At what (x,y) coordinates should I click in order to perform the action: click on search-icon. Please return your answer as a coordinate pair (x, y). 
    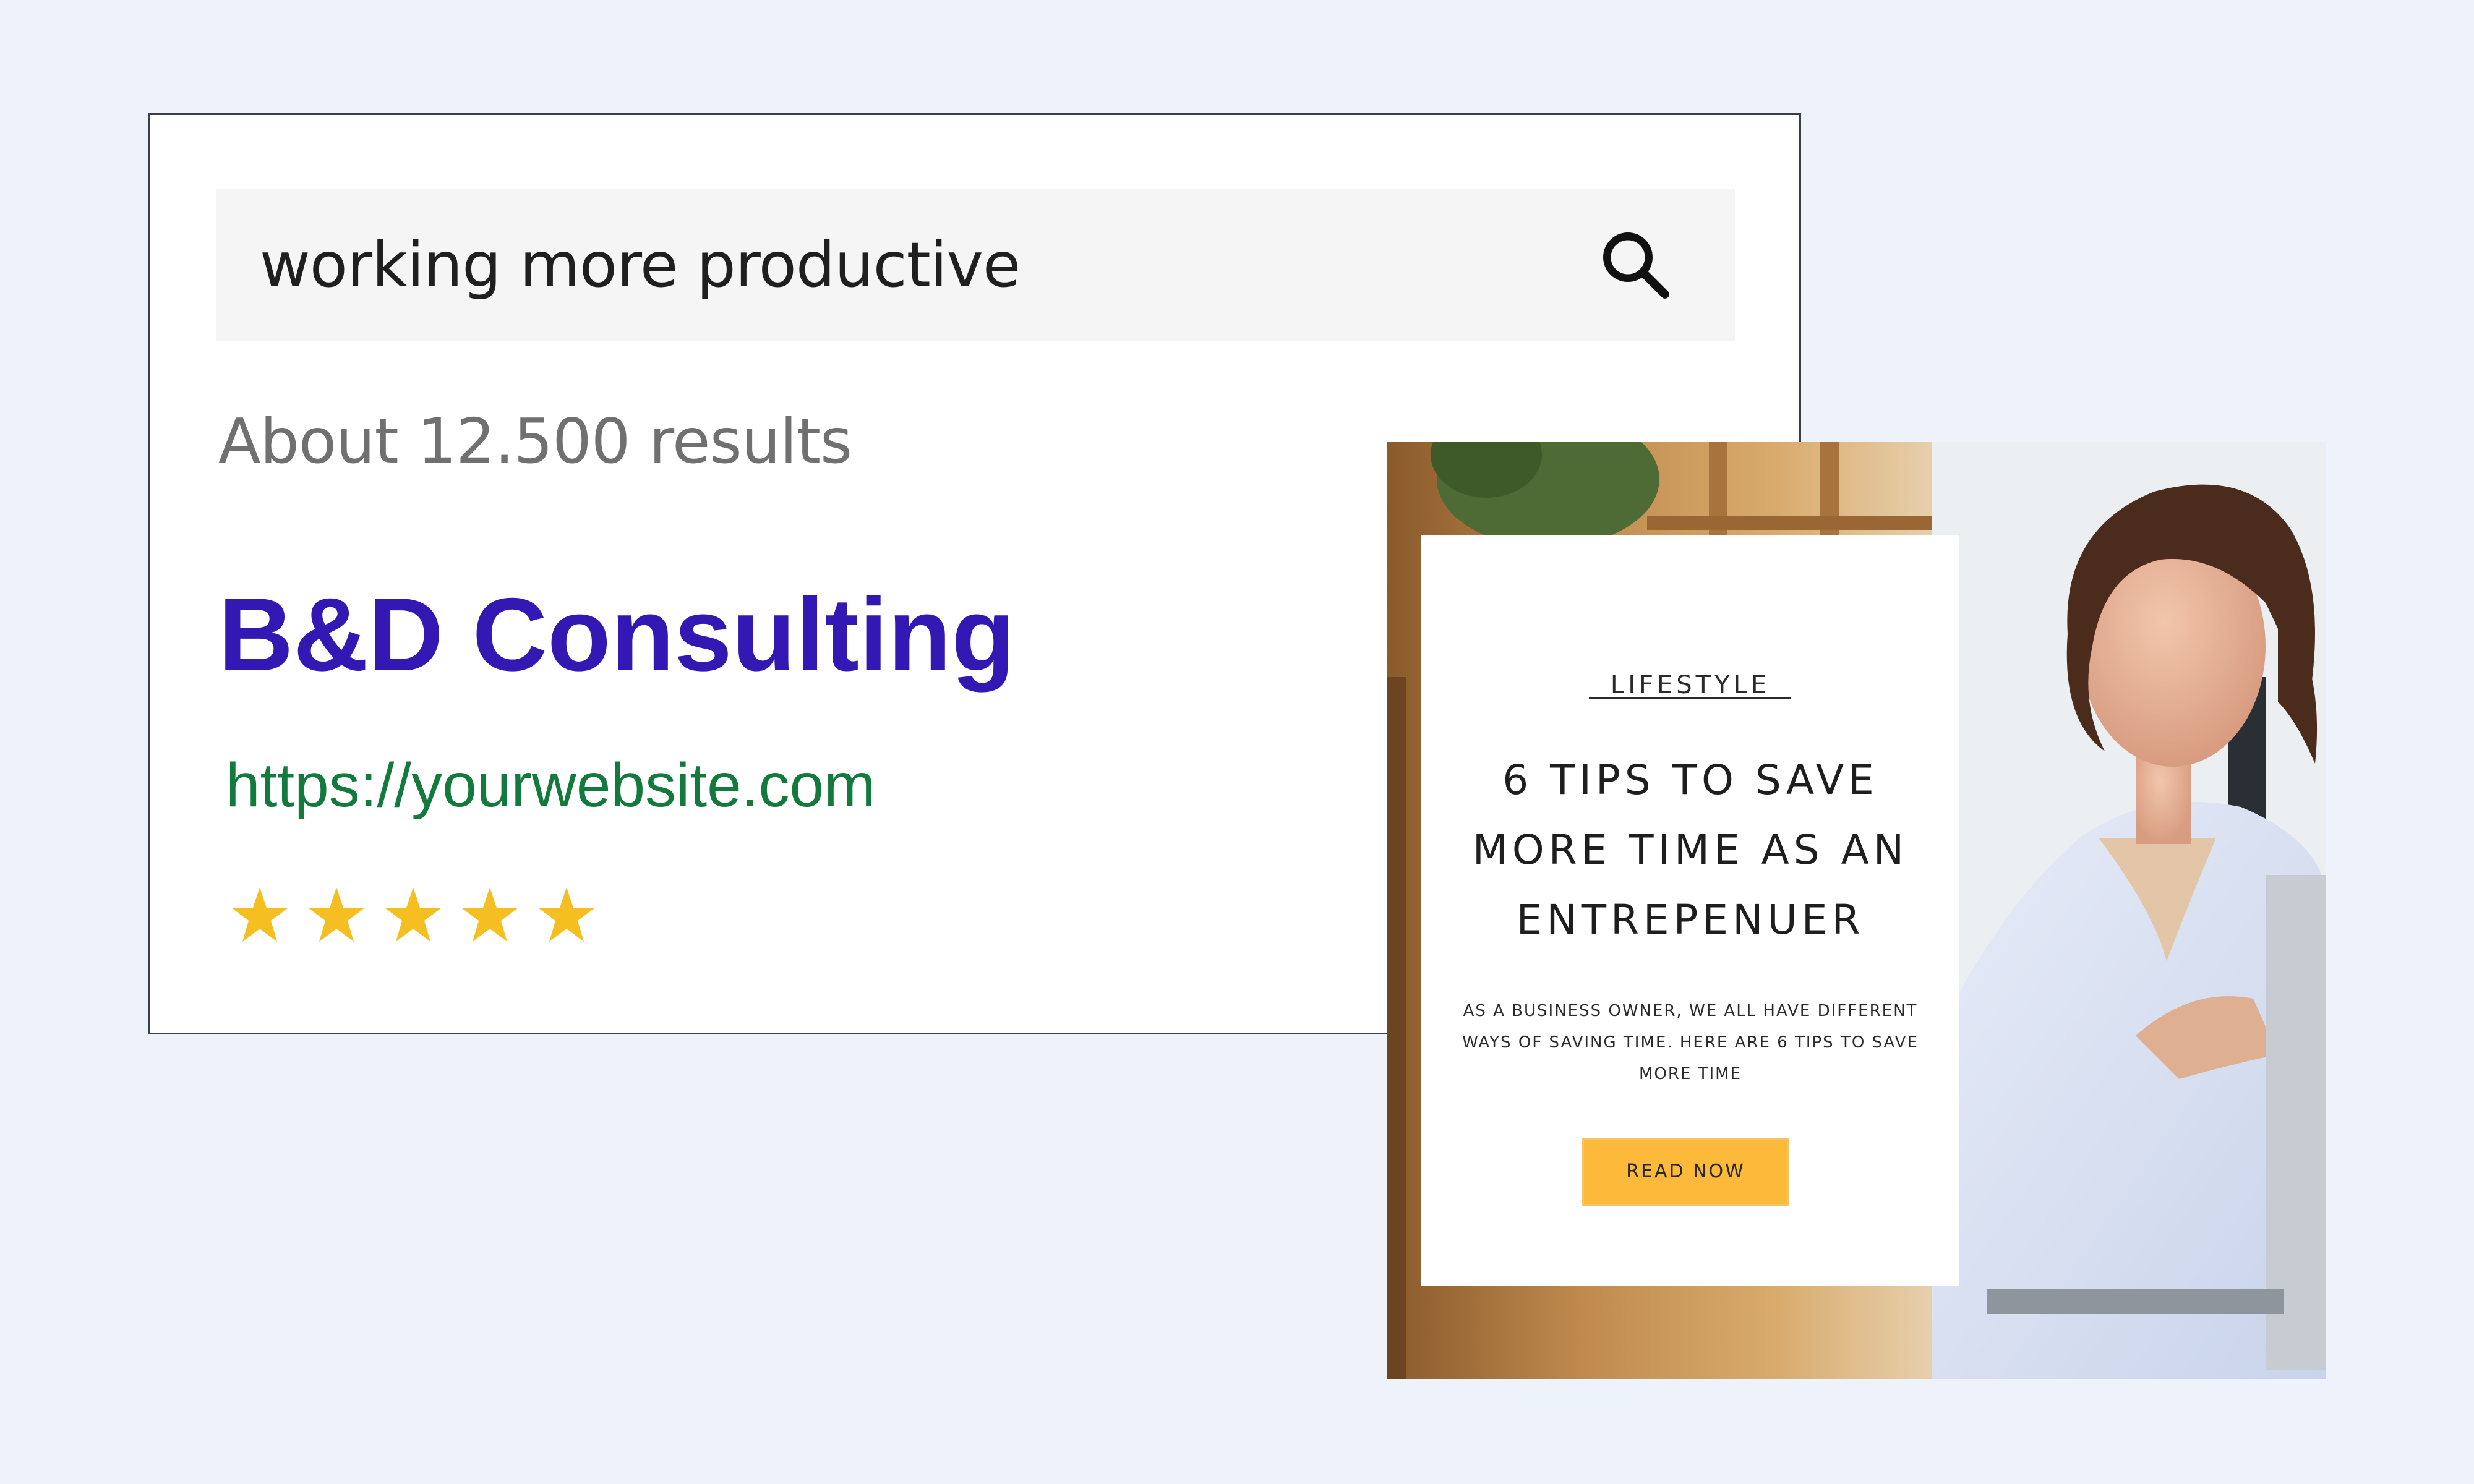
    Looking at the image, I should click on (1636, 265).